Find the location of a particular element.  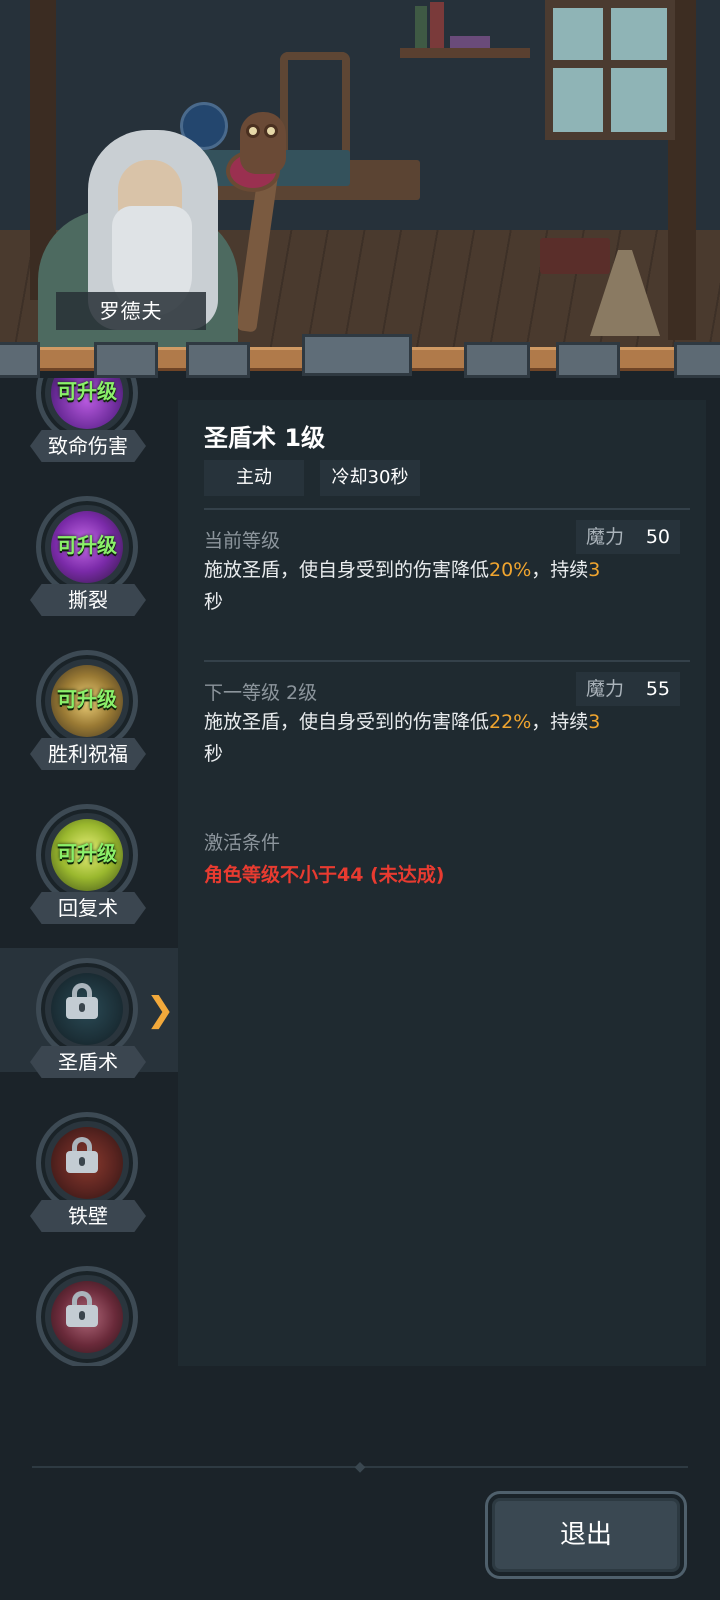

activation-condition-label: 激活条件 is located at coordinates (242, 843).